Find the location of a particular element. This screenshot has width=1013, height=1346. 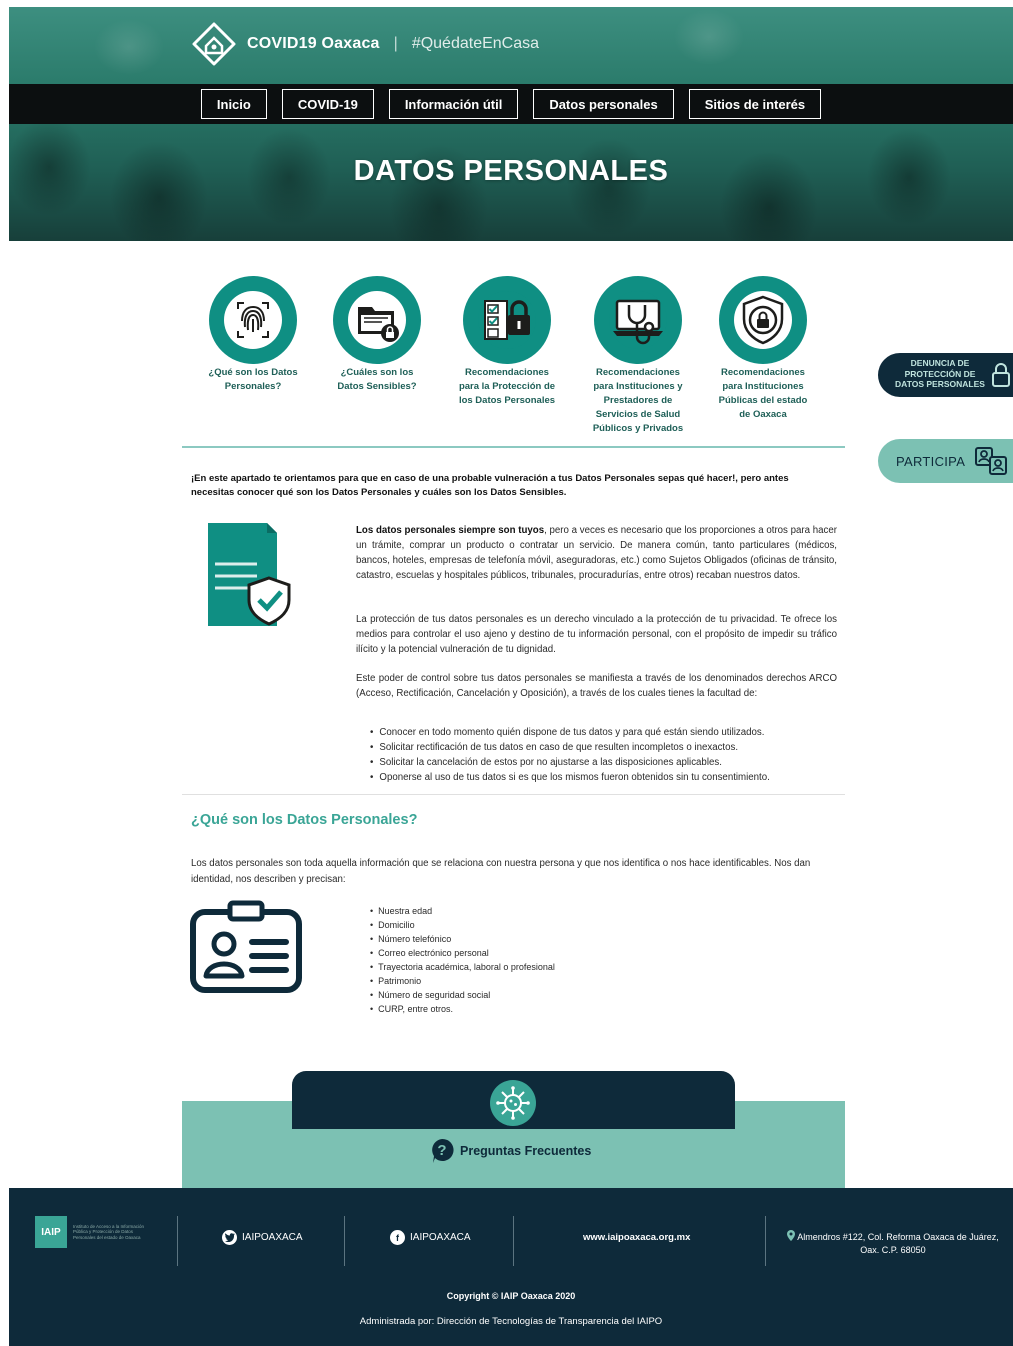

faq-link: ? Preguntas Frecuentes is located at coordinates (510, 1151).